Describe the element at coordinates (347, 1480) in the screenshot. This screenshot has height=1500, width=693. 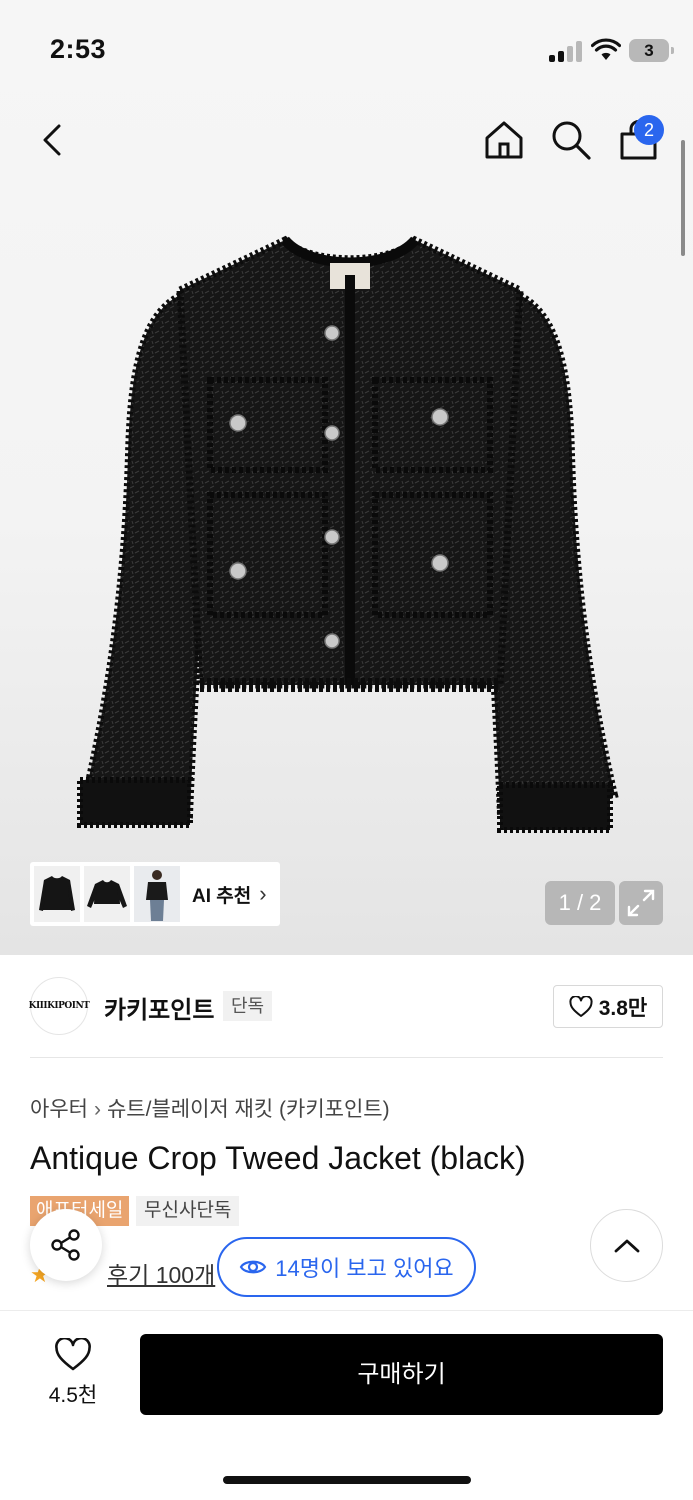
I see `home-indicator` at that location.